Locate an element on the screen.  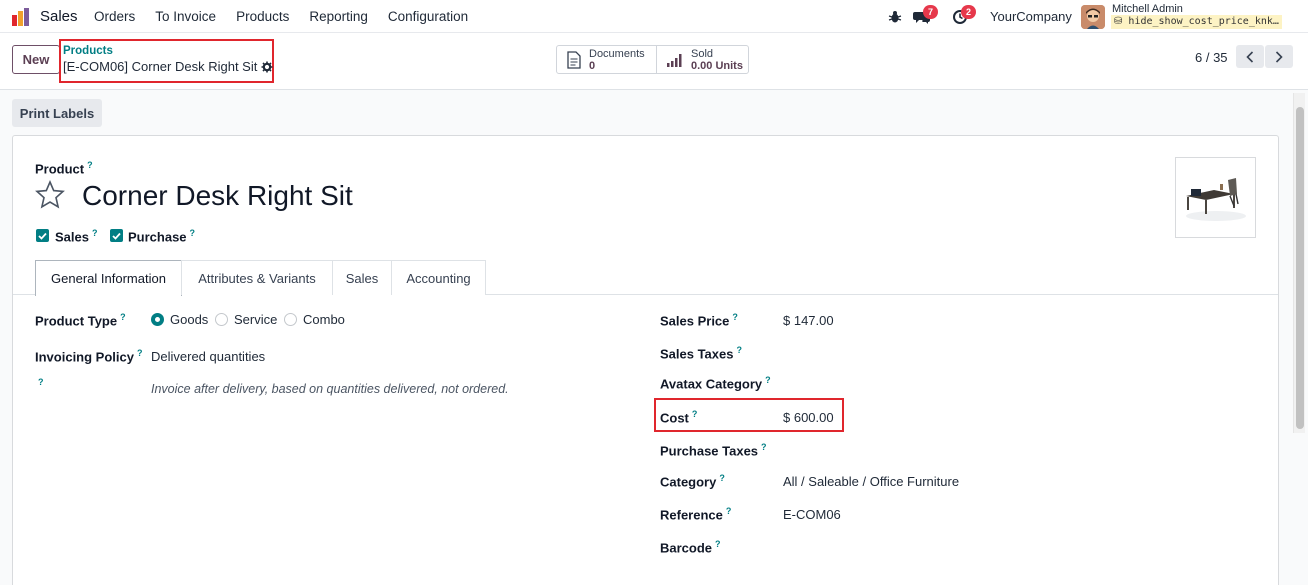
product-image is located at coordinates (1215, 197).